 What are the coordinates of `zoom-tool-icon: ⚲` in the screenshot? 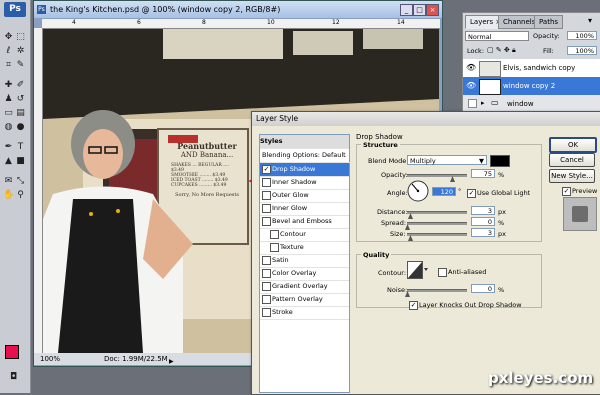 It's located at (20, 195).